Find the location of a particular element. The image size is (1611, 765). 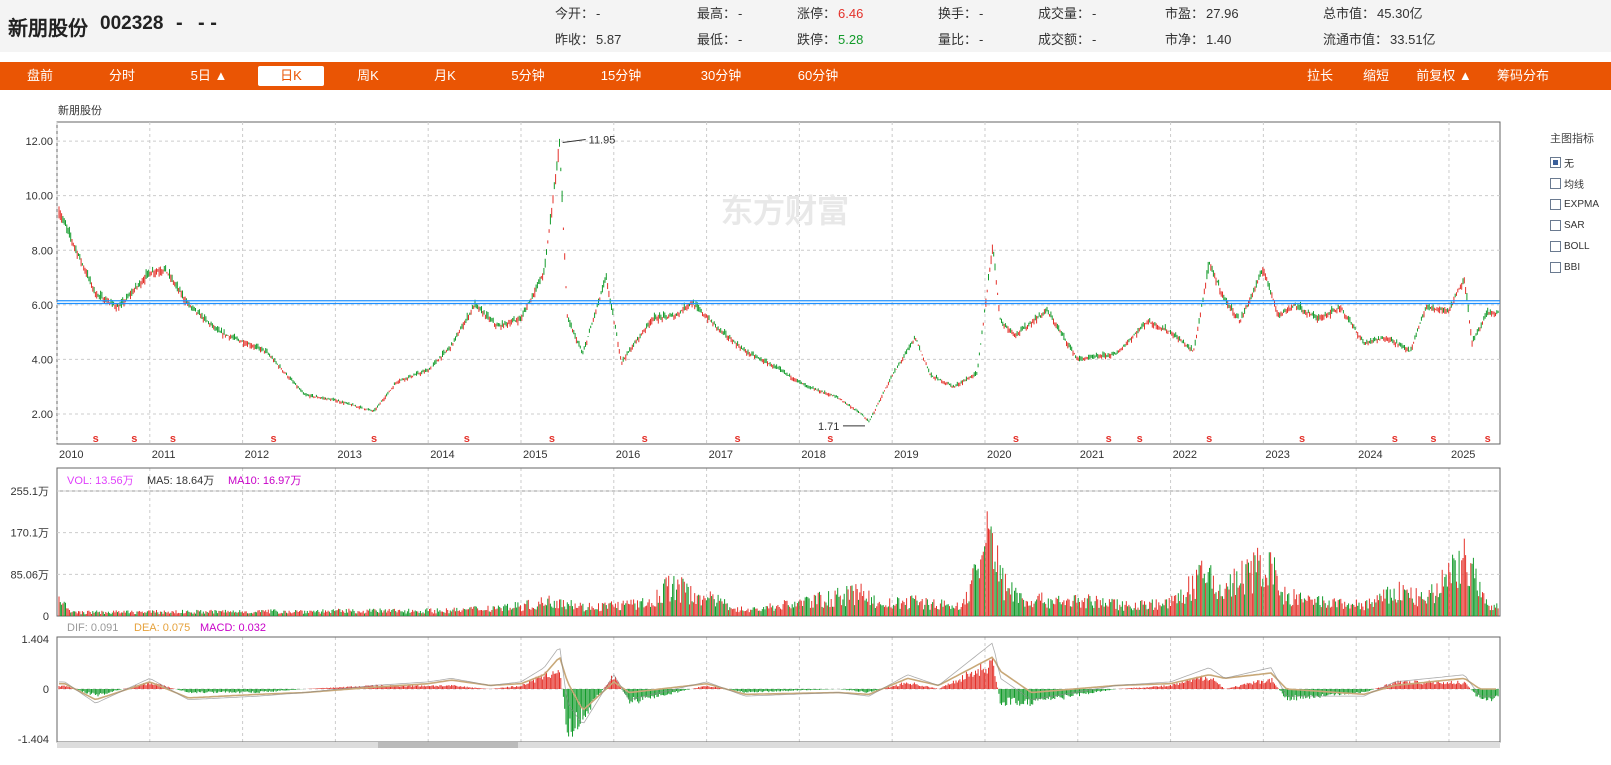

indicator-option: BBI is located at coordinates (1580, 267).